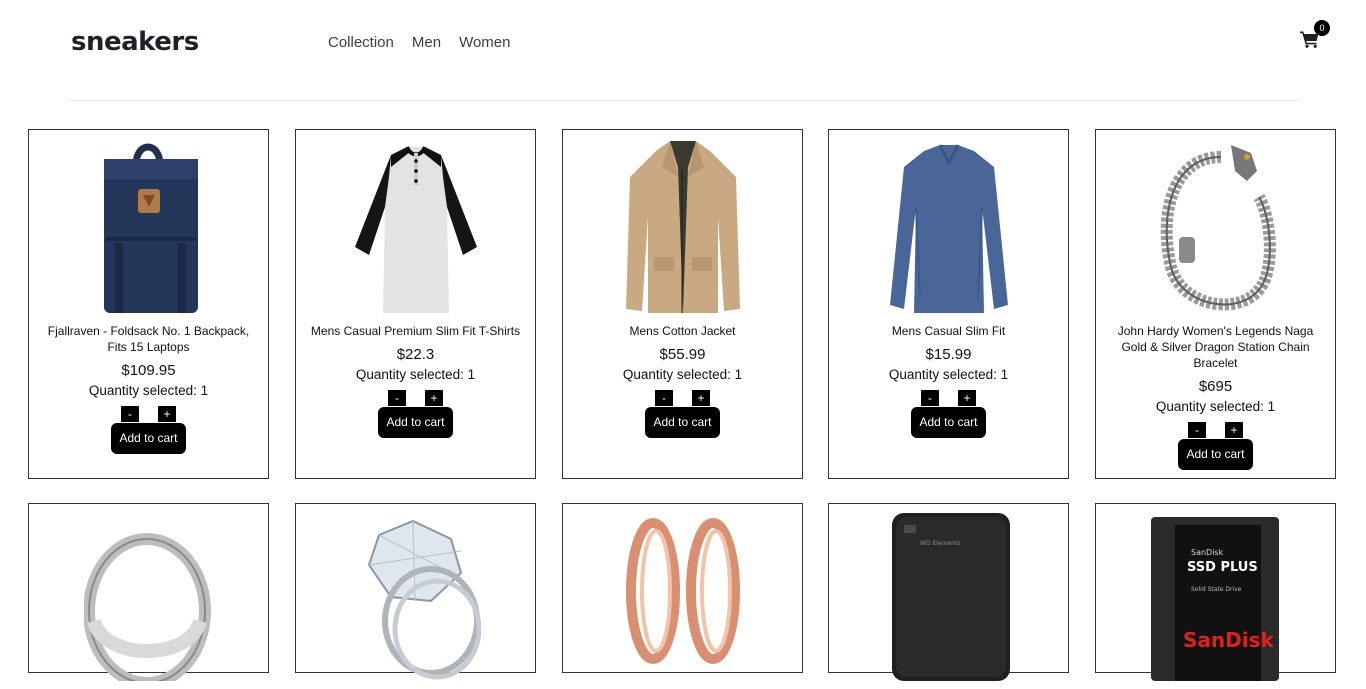 The height and width of the screenshot is (689, 1366). I want to click on diamond-ring-image, so click(416, 600).